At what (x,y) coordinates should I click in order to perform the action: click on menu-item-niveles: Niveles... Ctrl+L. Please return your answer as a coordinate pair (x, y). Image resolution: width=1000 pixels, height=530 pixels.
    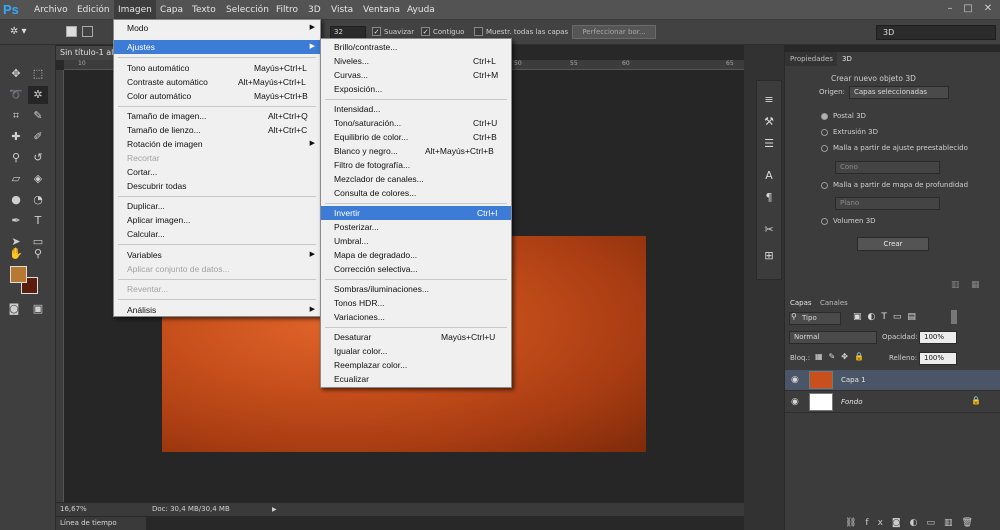
    Looking at the image, I should click on (416, 61).